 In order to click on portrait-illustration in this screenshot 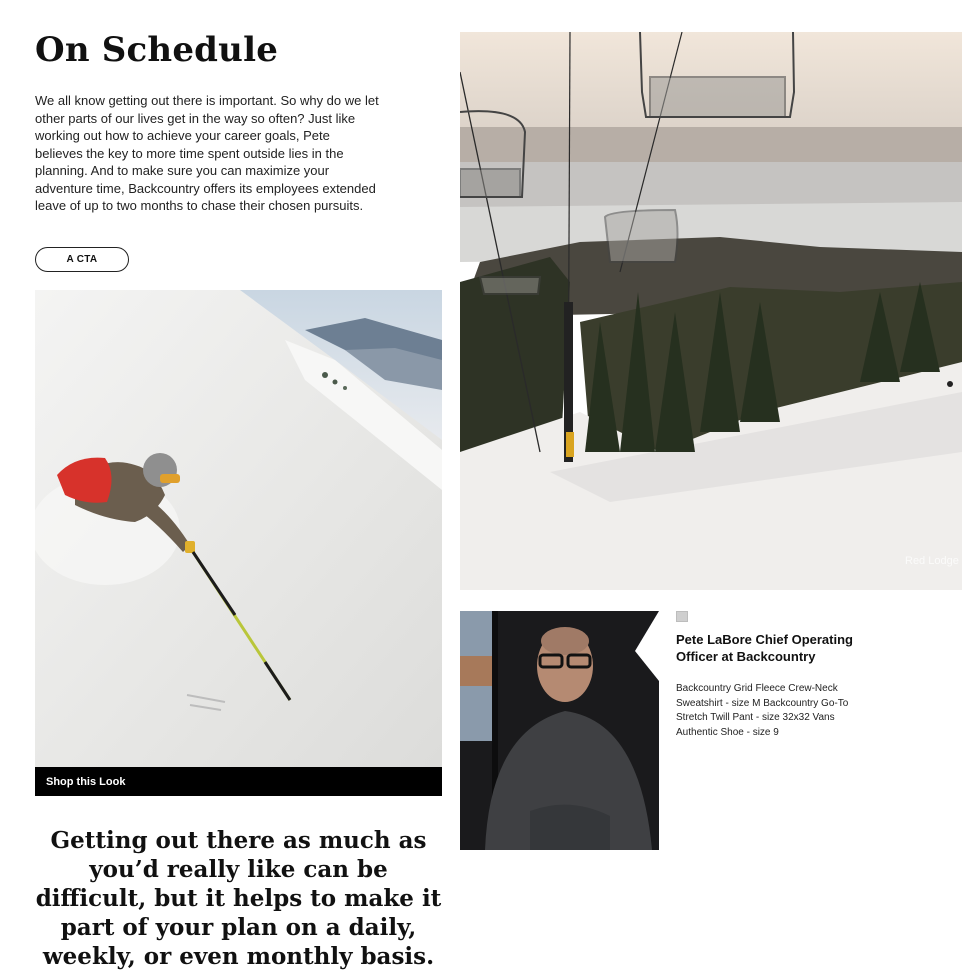, I will do `click(559, 730)`.